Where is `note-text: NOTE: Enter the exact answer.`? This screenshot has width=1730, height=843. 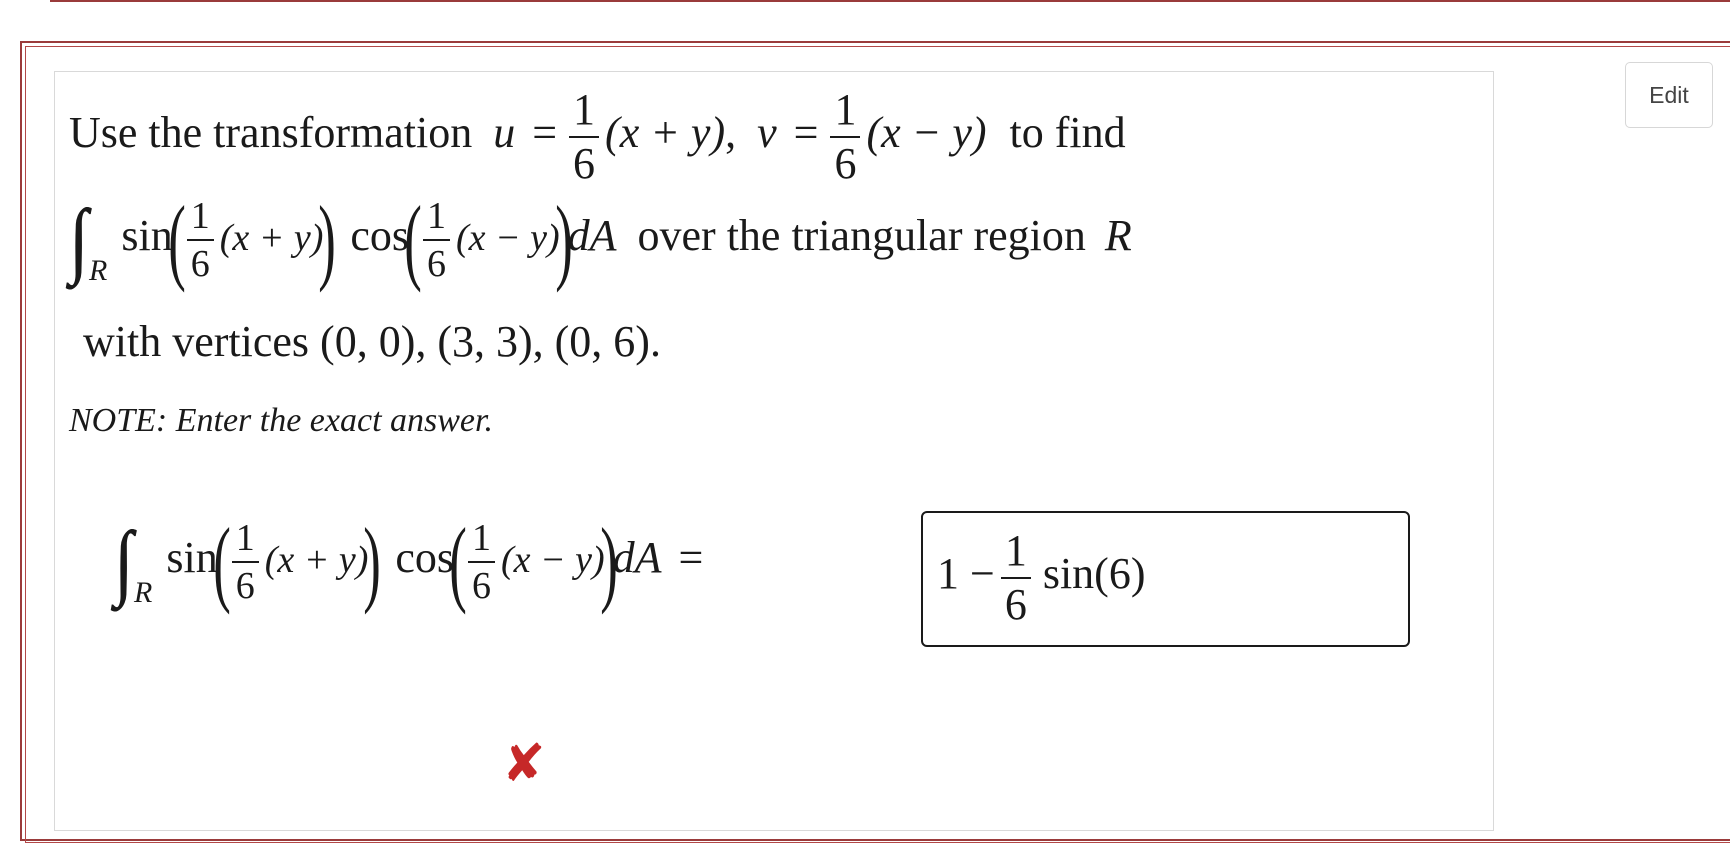
note-text: NOTE: Enter the exact answer. is located at coordinates (281, 420).